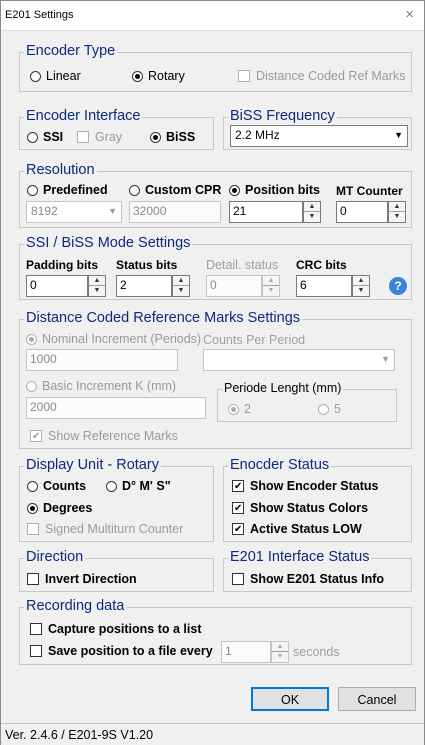 This screenshot has height=745, width=425. Describe the element at coordinates (116, 129) in the screenshot. I see `encoder-interface-group: Encoder Interface SSI Gray BiSS` at that location.